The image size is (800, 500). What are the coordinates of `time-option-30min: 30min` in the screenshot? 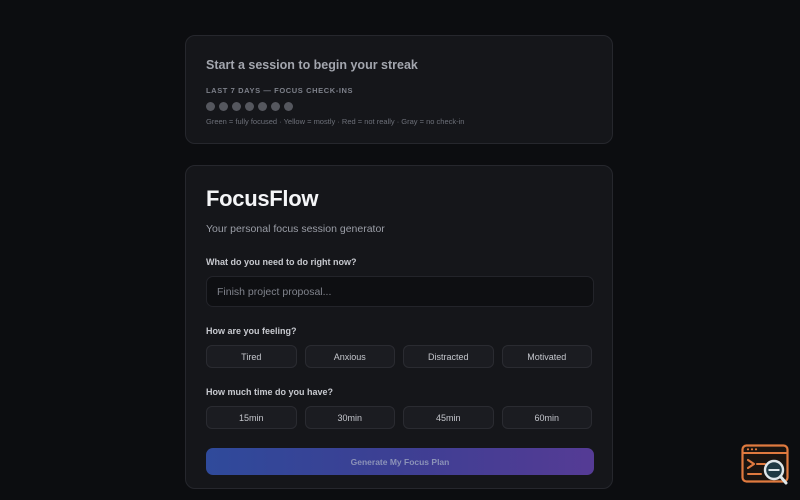 It's located at (349, 417).